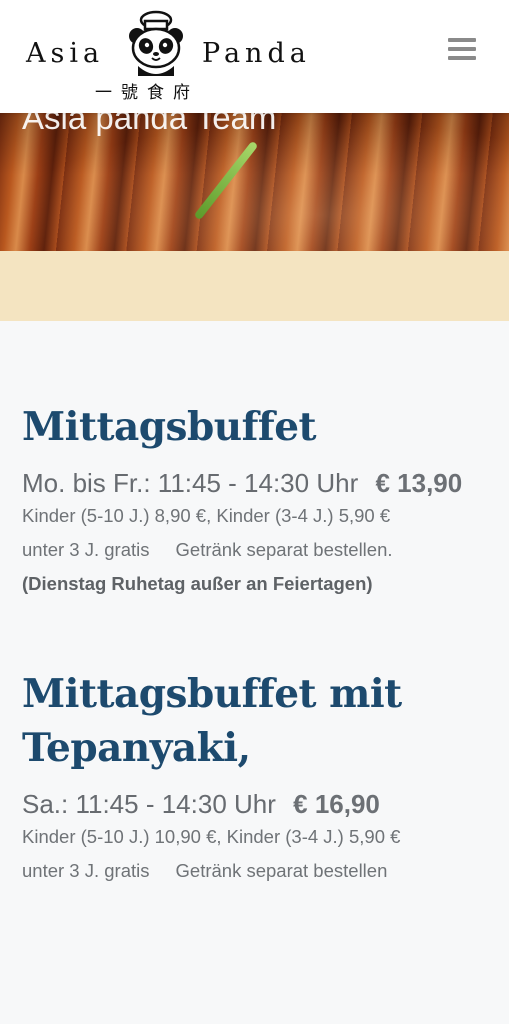  What do you see at coordinates (257, 721) in the screenshot?
I see `section-title: Mittagsbuffet mit Tepanyaki,` at bounding box center [257, 721].